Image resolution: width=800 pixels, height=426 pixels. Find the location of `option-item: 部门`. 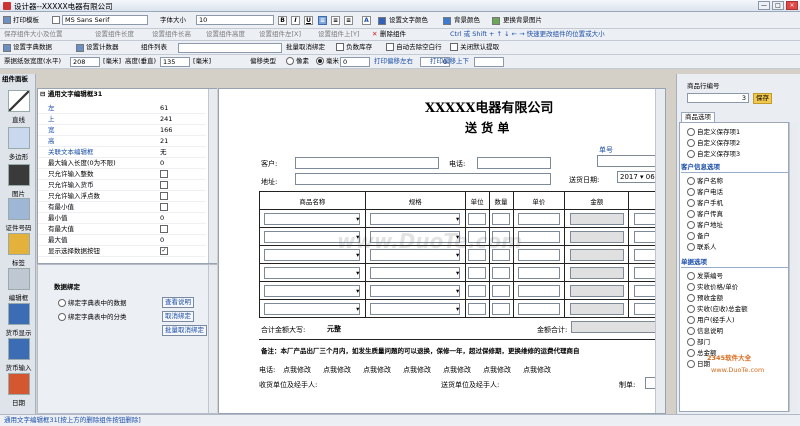

option-item: 部门 is located at coordinates (698, 341).